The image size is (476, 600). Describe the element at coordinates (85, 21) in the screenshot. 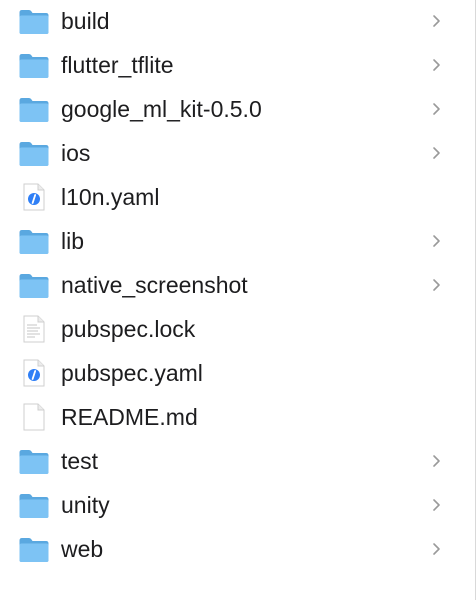

I see `file-name: build` at that location.